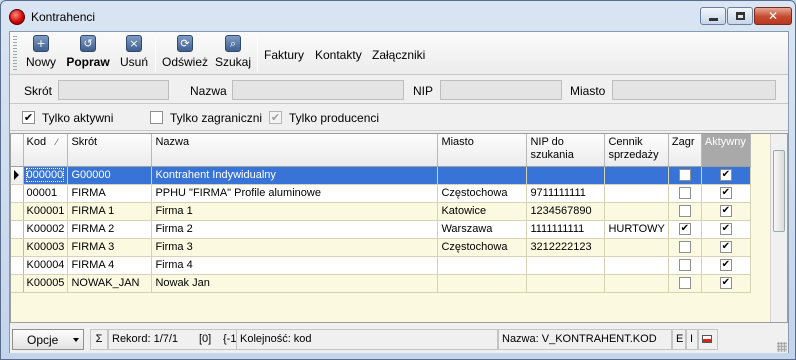  Describe the element at coordinates (233, 54) in the screenshot. I see `szukaj-button: ⌕ Szukaj` at that location.